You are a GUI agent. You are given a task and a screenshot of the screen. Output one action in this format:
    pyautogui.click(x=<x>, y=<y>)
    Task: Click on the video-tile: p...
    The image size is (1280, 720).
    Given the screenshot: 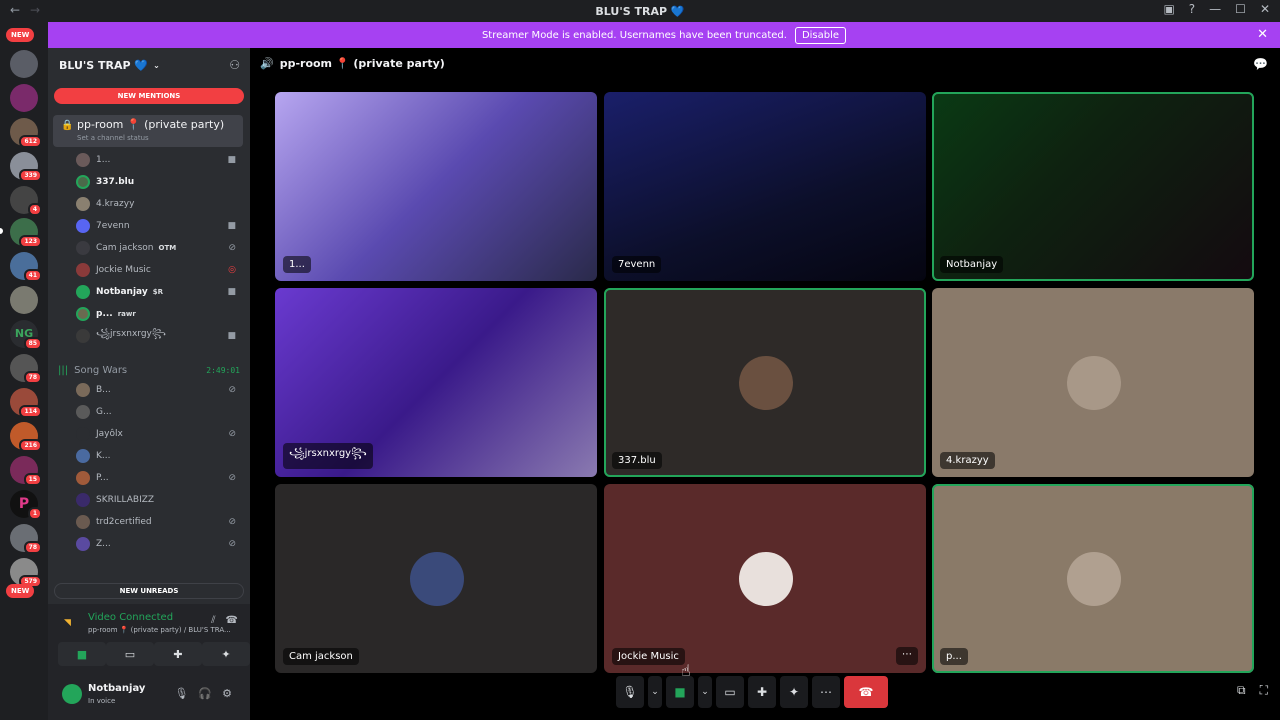 What is the action you would take?
    pyautogui.click(x=1093, y=578)
    